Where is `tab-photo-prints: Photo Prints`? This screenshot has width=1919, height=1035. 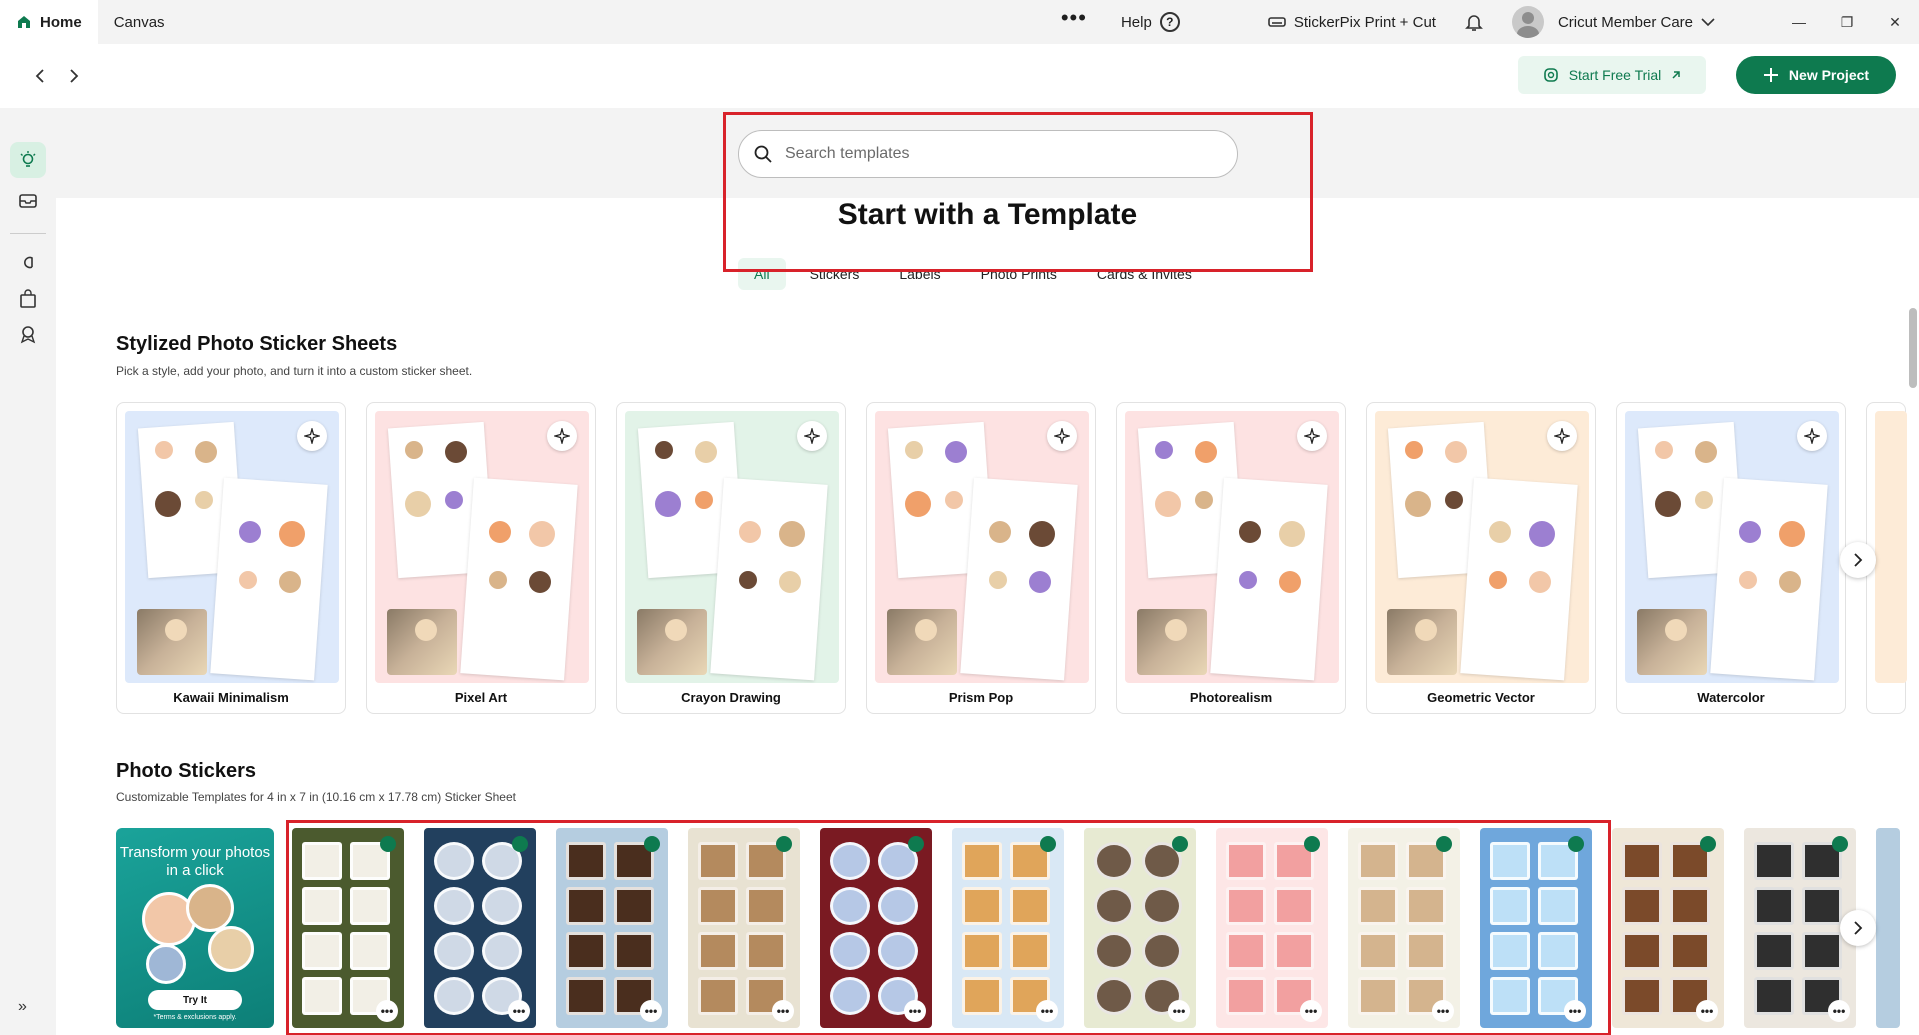
tab-photo-prints: Photo Prints is located at coordinates (1019, 274).